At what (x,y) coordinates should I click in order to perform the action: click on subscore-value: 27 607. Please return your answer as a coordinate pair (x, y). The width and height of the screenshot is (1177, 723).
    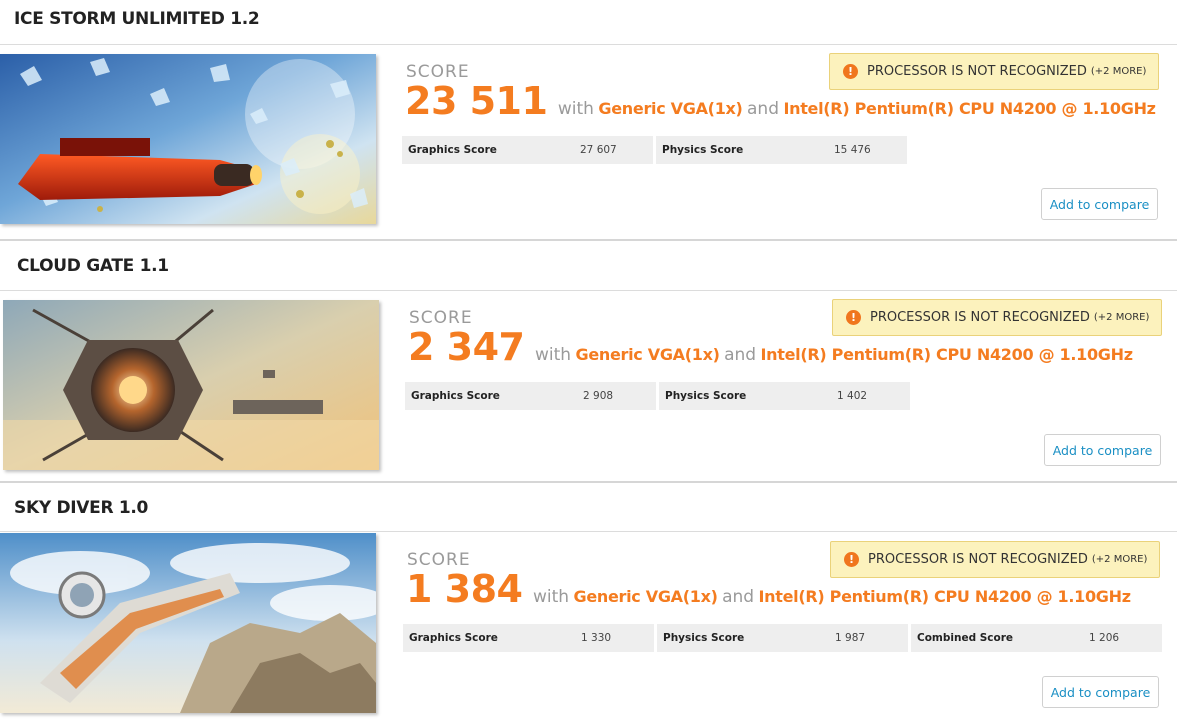
    Looking at the image, I should click on (598, 150).